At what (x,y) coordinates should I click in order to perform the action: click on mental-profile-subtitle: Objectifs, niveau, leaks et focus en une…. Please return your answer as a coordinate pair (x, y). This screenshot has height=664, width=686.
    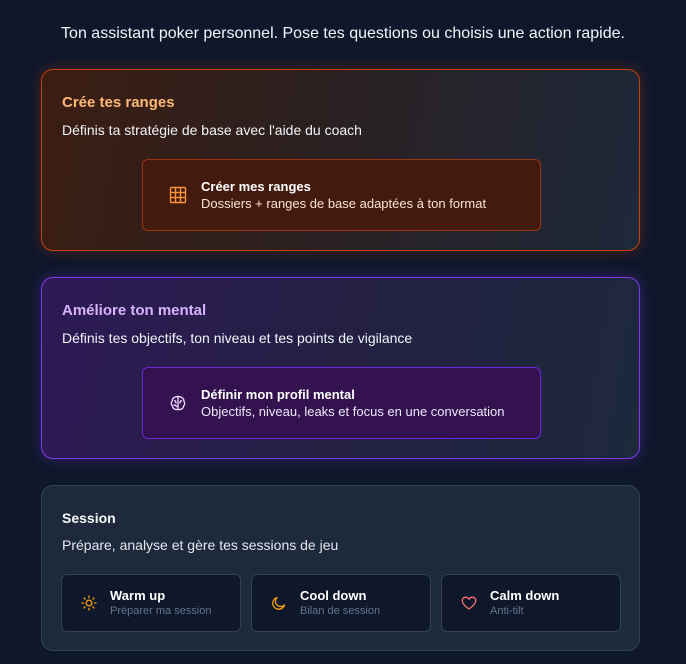
    Looking at the image, I should click on (353, 411).